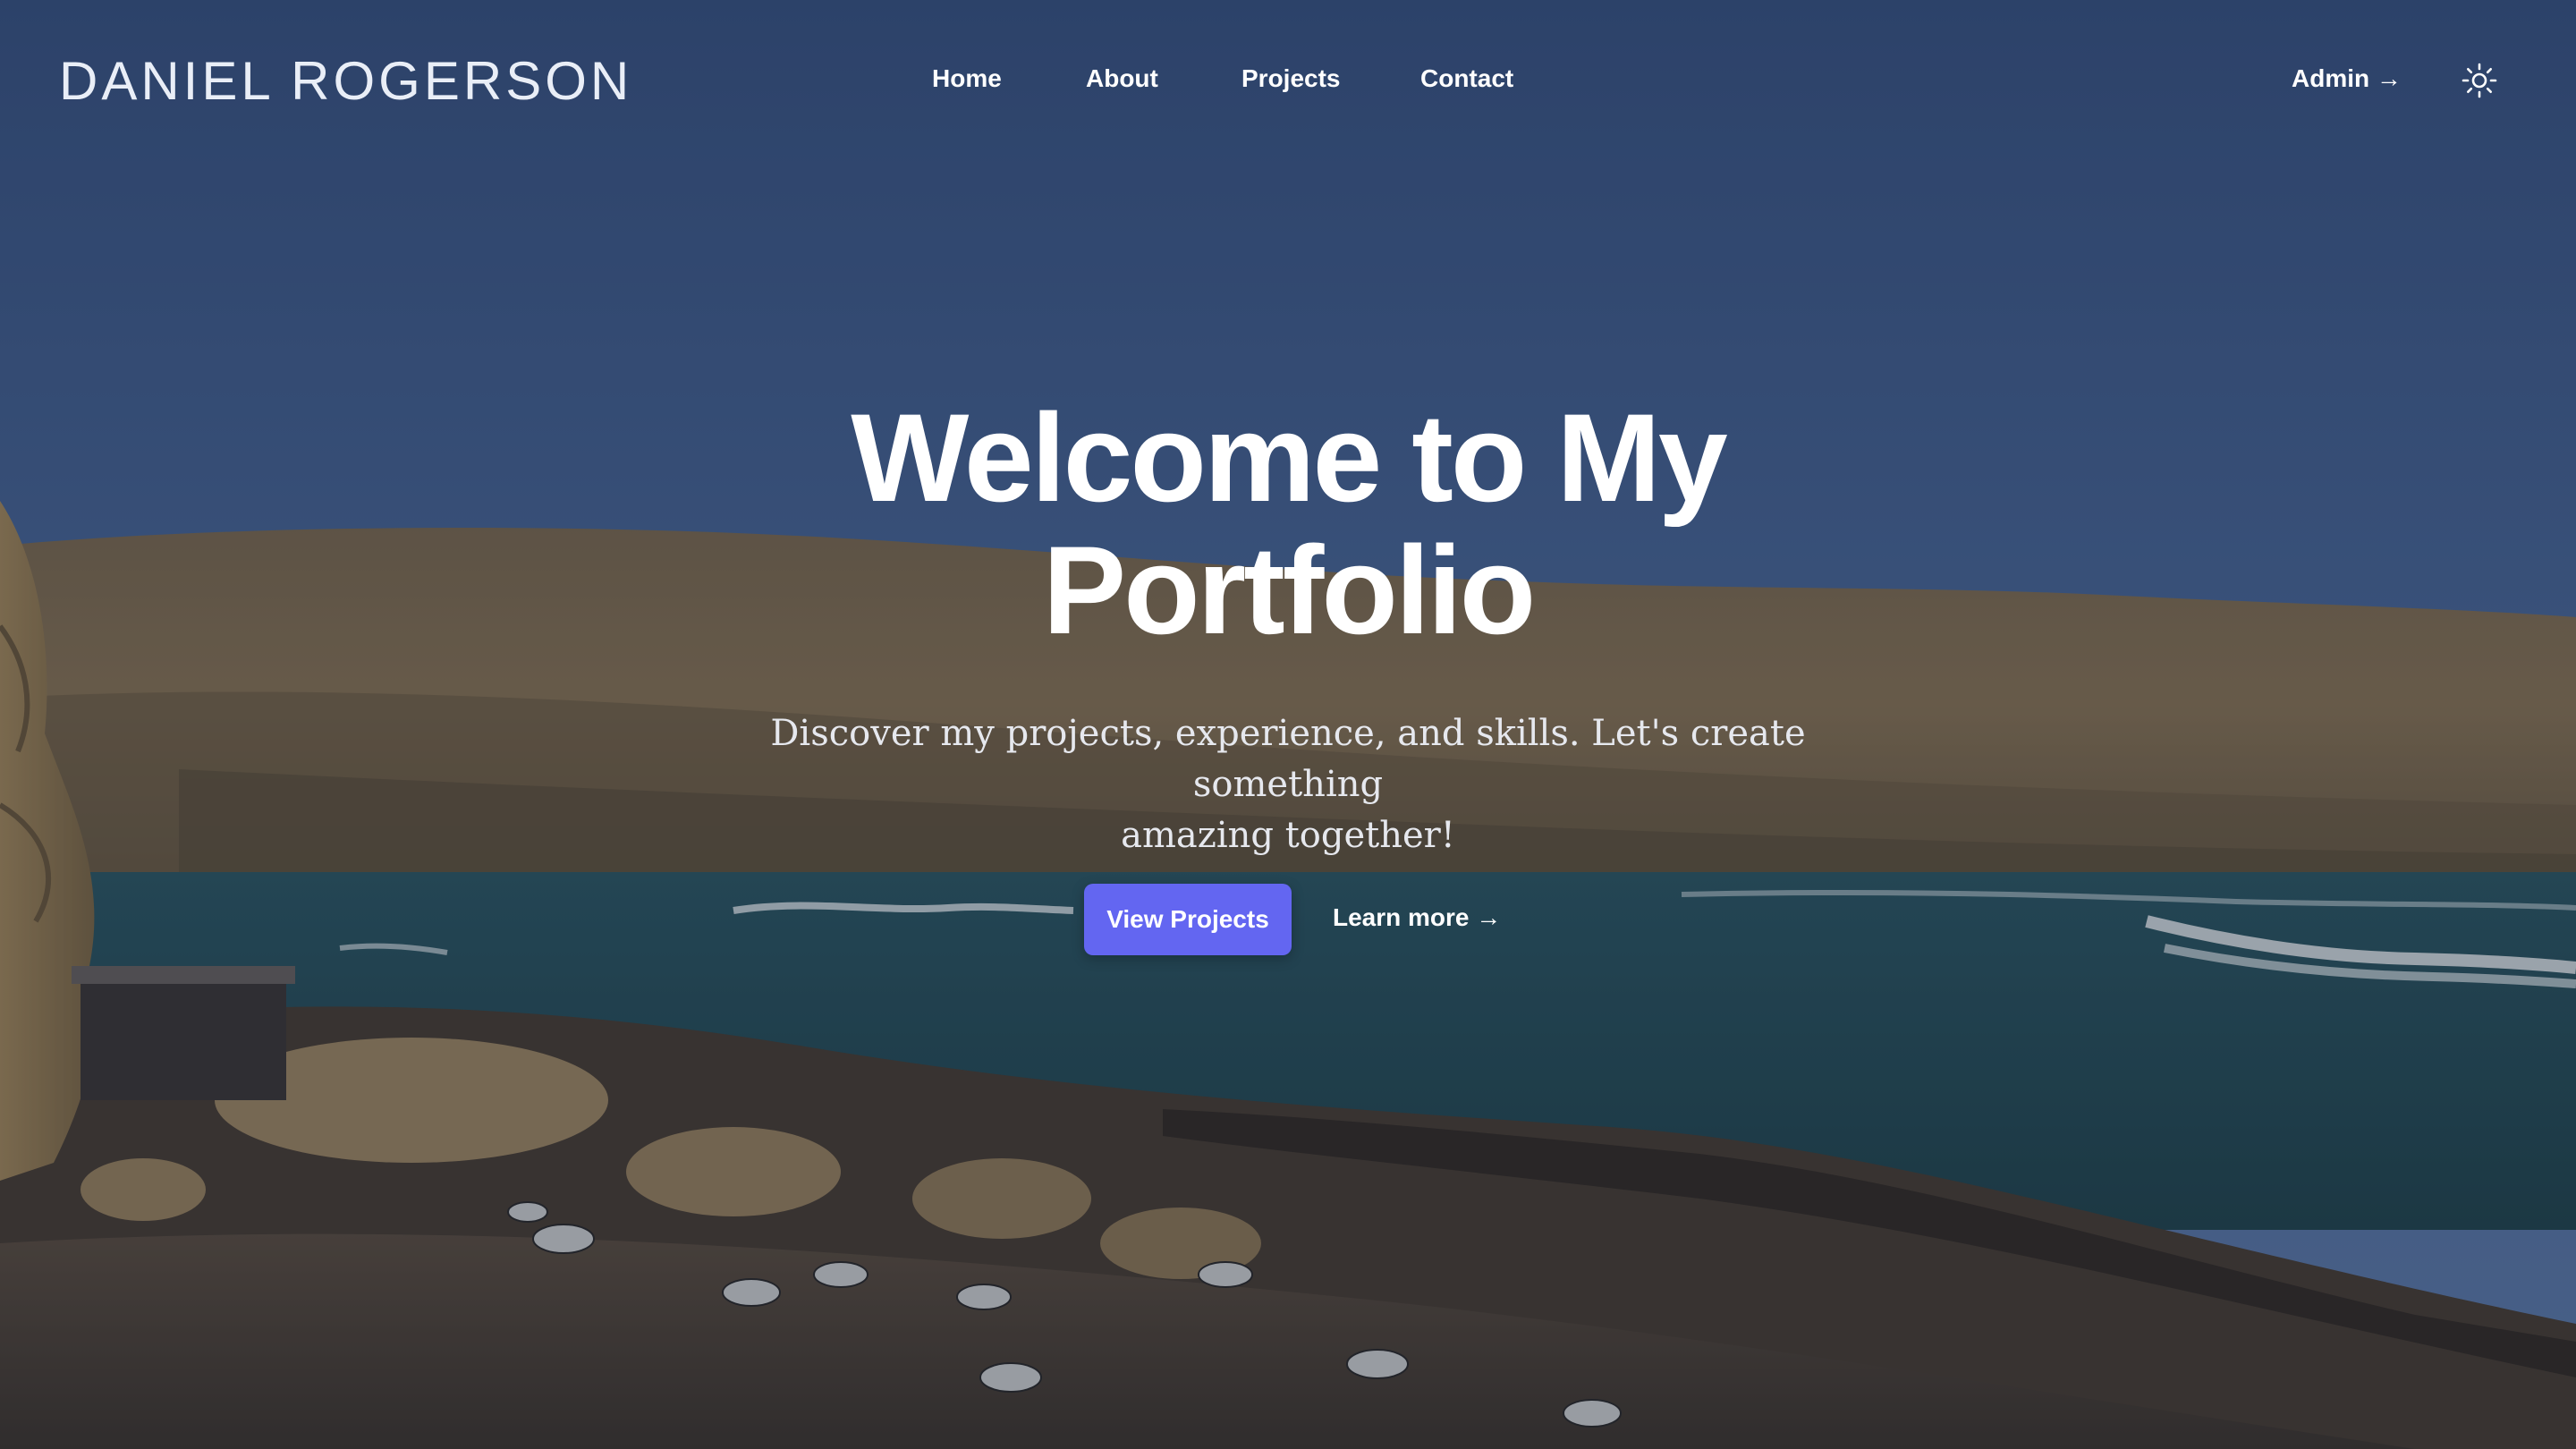  Describe the element at coordinates (1122, 78) in the screenshot. I see `nav-about-link: About` at that location.